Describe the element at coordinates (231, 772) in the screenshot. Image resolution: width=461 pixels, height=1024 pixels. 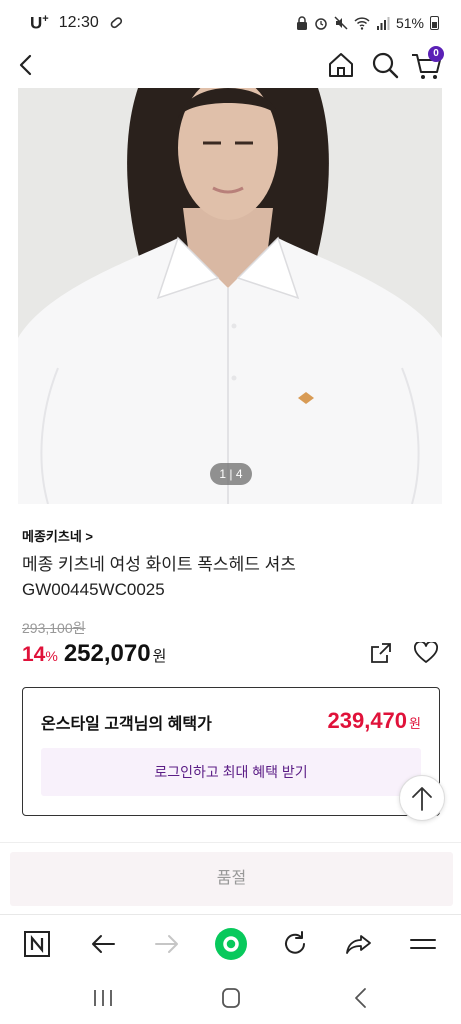
I see `login-benefit-button: 로그인하고 최대 혜택 받기` at that location.